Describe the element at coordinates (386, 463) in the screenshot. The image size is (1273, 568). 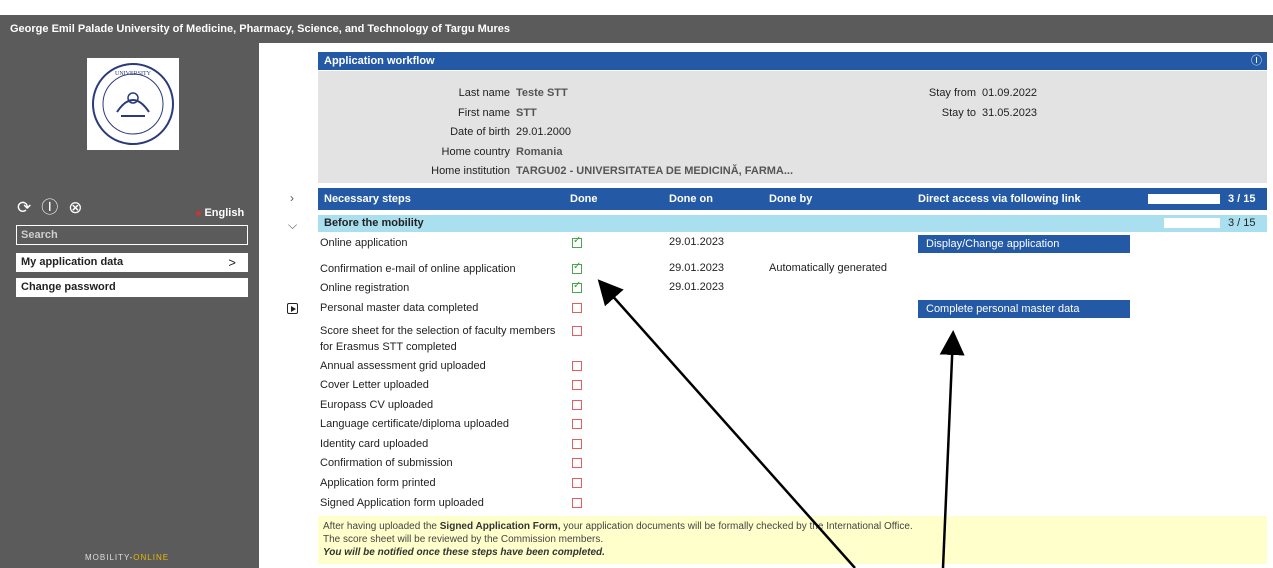
I see `step-label: Confirmation of submission` at that location.